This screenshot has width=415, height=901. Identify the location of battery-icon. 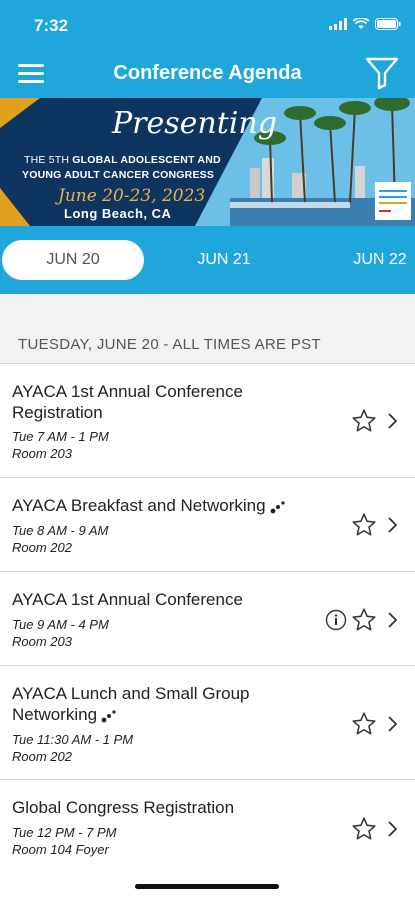
(388, 24).